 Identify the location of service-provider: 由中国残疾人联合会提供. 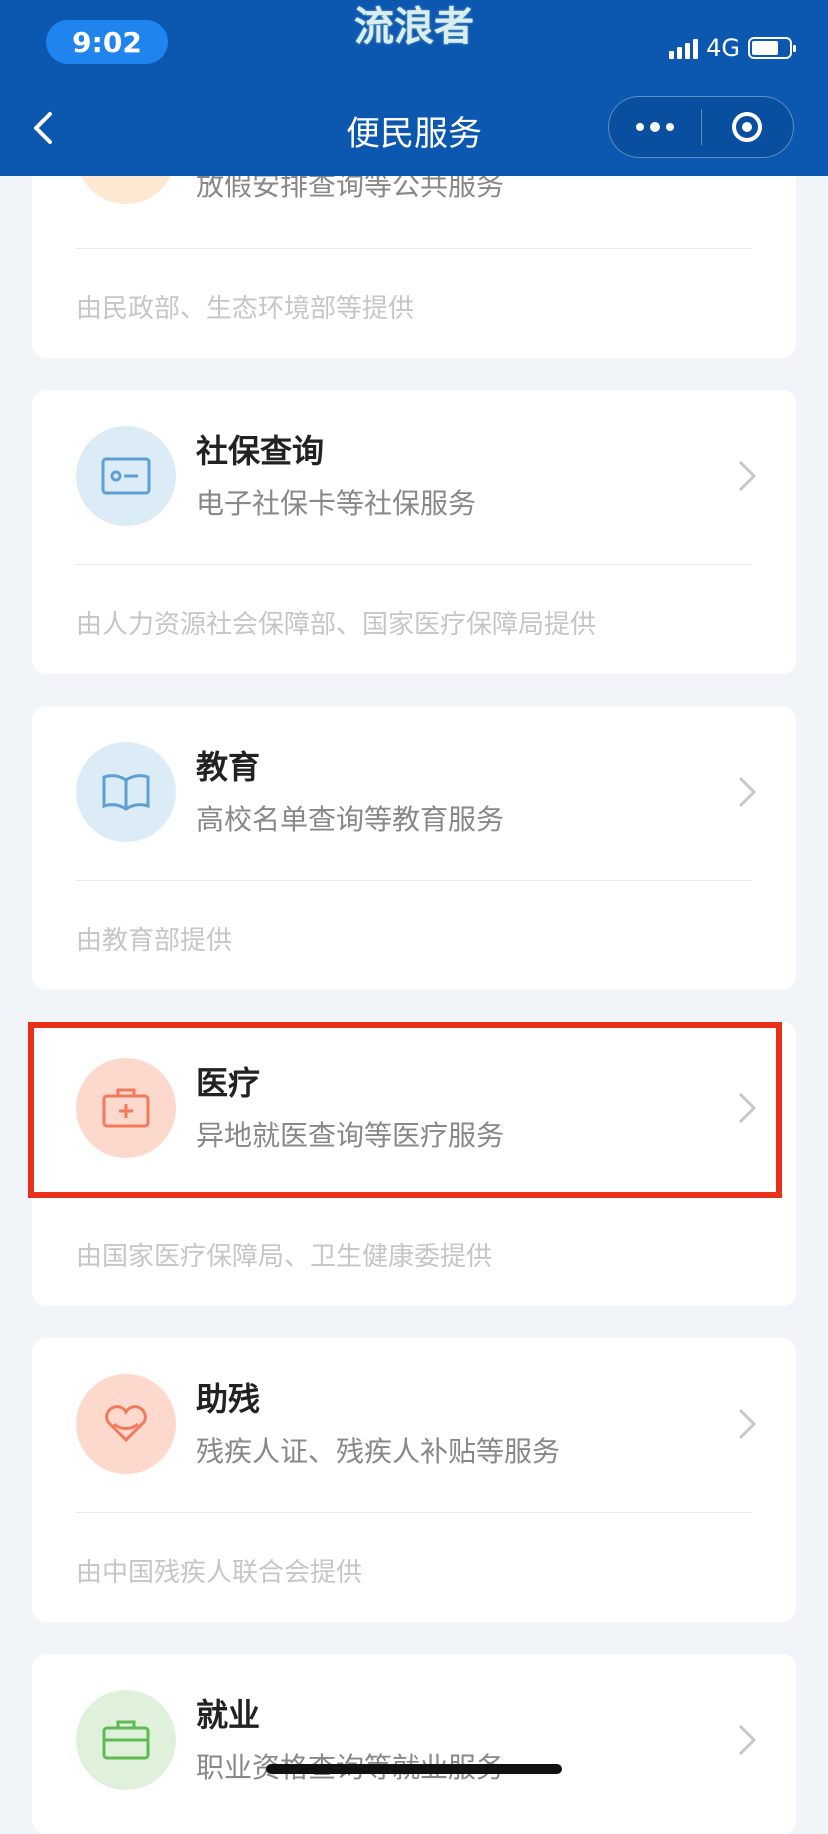
(219, 1573).